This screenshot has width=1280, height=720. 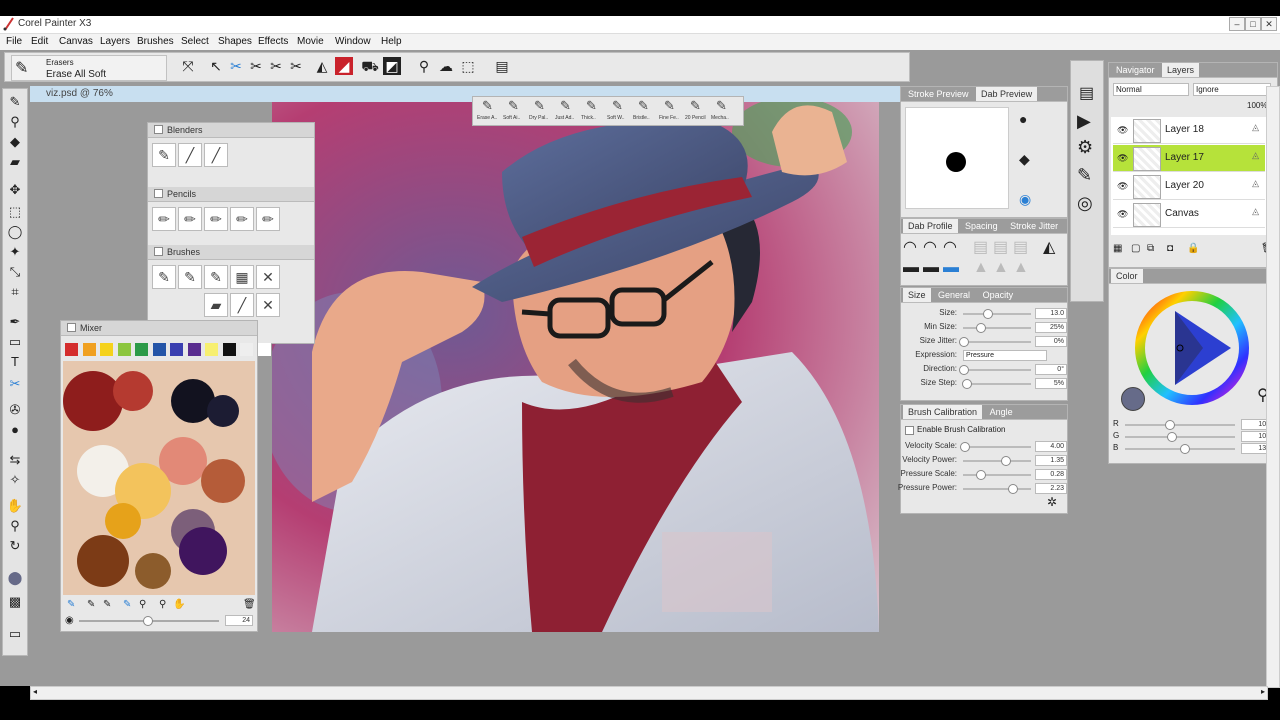 I want to click on pencil-variant-5: ✏, so click(x=268, y=219).